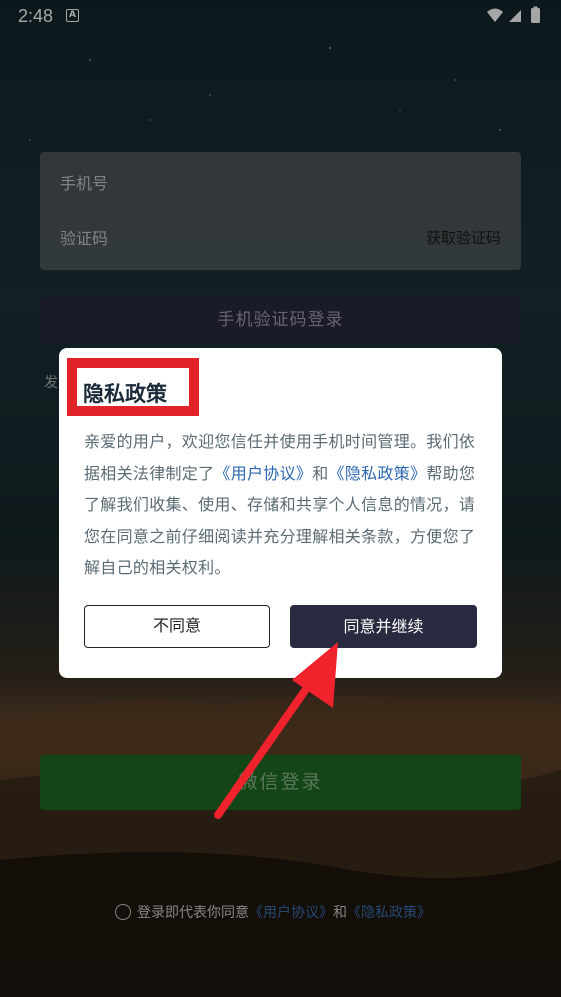 This screenshot has height=997, width=561. I want to click on agree-continue-button: 同意并继续, so click(383, 626).